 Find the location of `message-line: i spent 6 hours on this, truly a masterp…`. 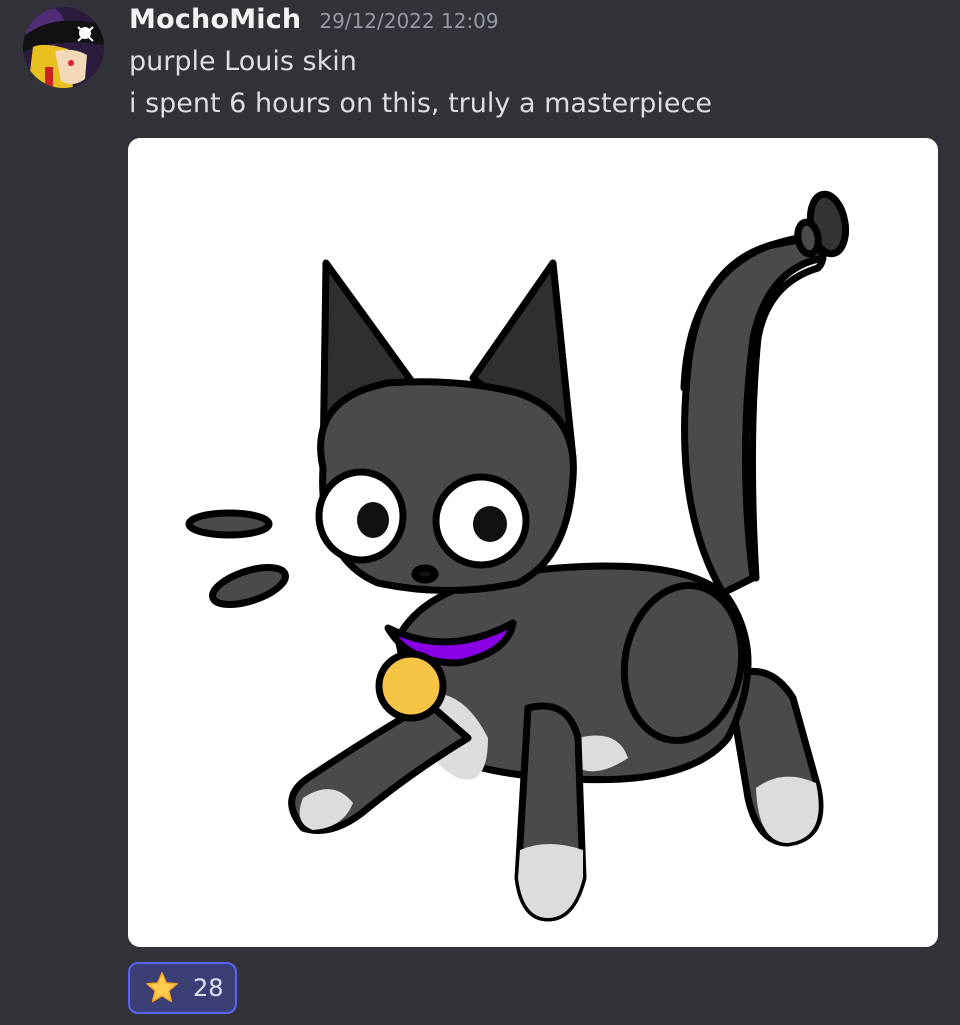

message-line: i spent 6 hours on this, truly a masterp… is located at coordinates (420, 103).